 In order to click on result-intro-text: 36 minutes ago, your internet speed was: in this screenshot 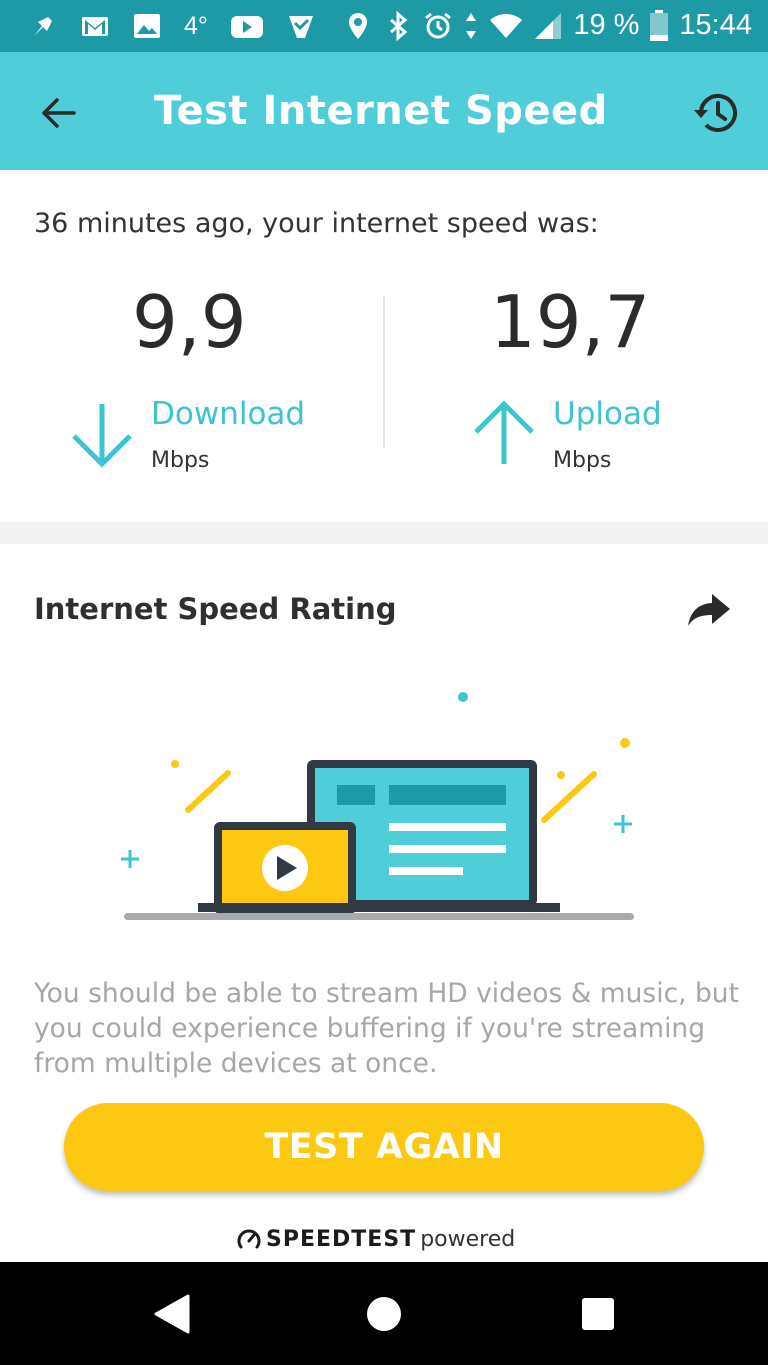, I will do `click(316, 223)`.